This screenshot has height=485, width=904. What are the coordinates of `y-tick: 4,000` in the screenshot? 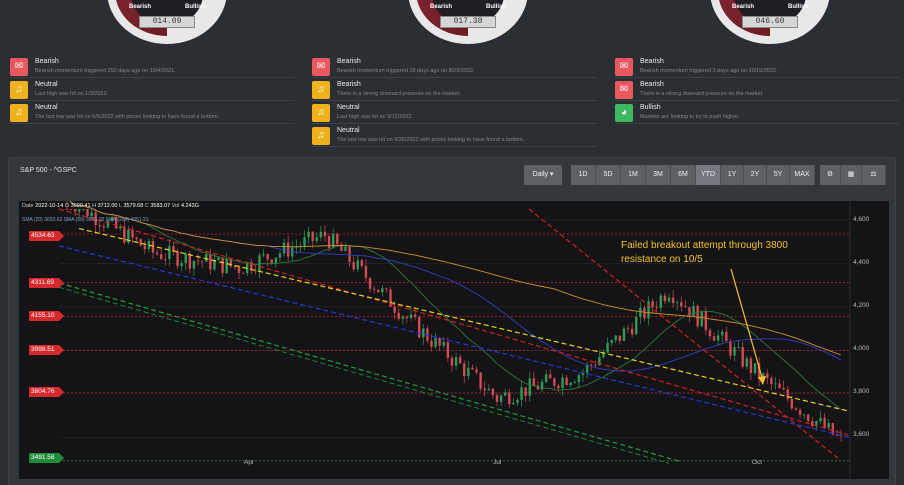 It's located at (861, 348).